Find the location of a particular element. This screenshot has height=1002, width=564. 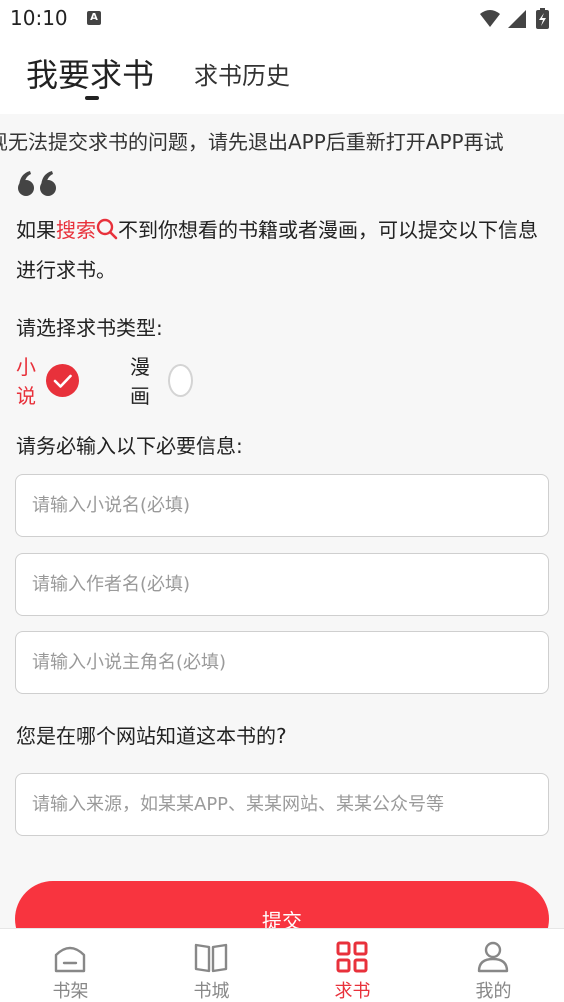

type-novel-label: 小说 is located at coordinates (26, 381).